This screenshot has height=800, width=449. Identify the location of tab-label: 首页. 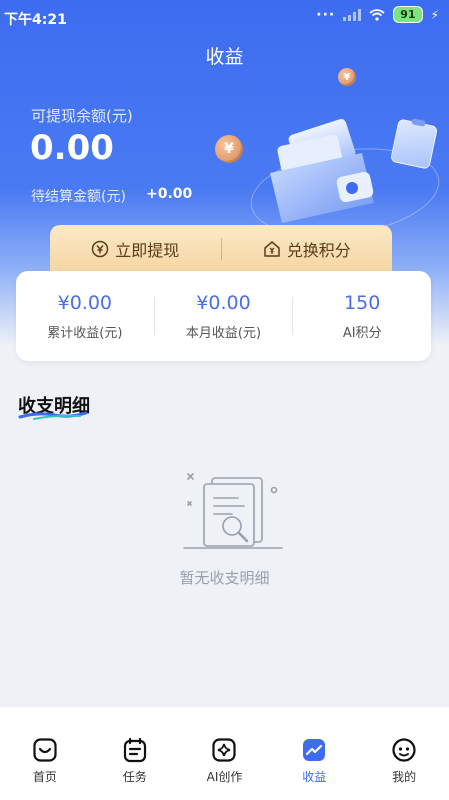
(44, 777).